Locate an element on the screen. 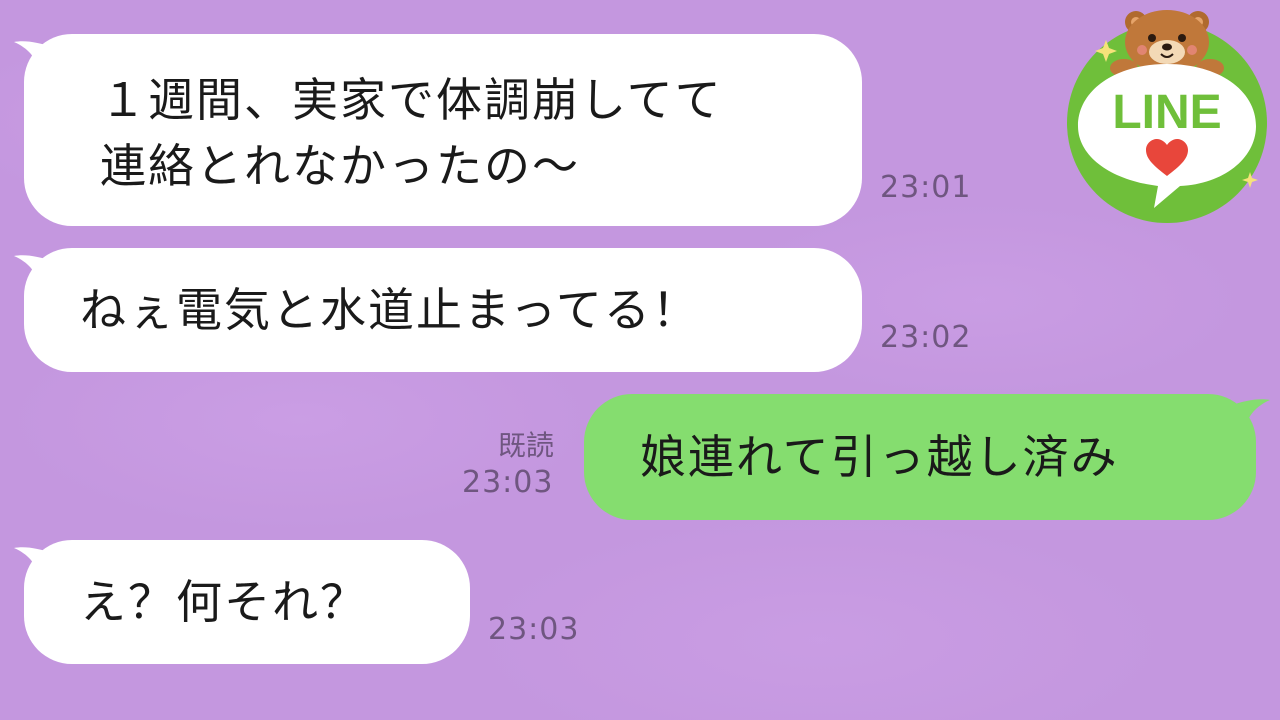  message-text-line: 連絡とれなかったの〜 is located at coordinates (340, 166).